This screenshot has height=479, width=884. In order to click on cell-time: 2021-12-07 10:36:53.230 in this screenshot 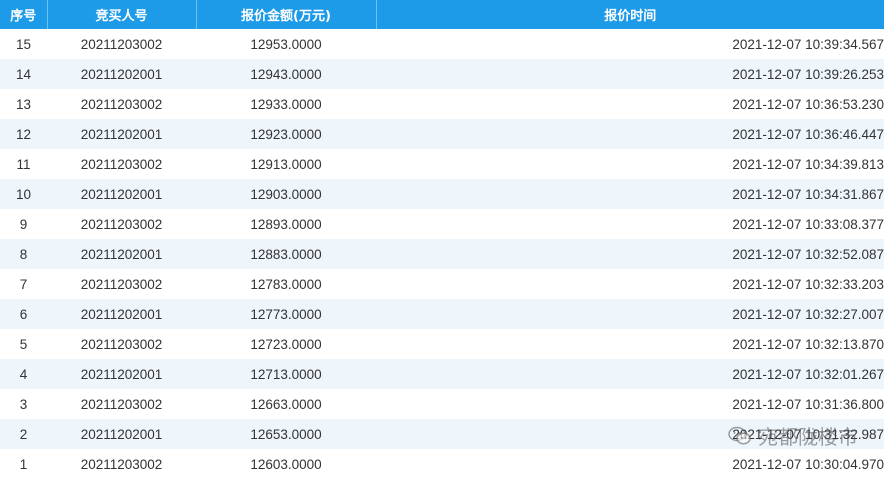, I will do `click(630, 104)`.